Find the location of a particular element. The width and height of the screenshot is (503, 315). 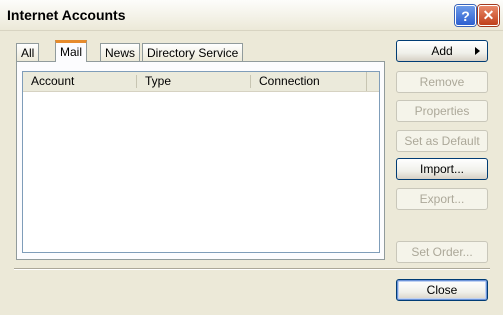

tab-label: Mail is located at coordinates (71, 52).